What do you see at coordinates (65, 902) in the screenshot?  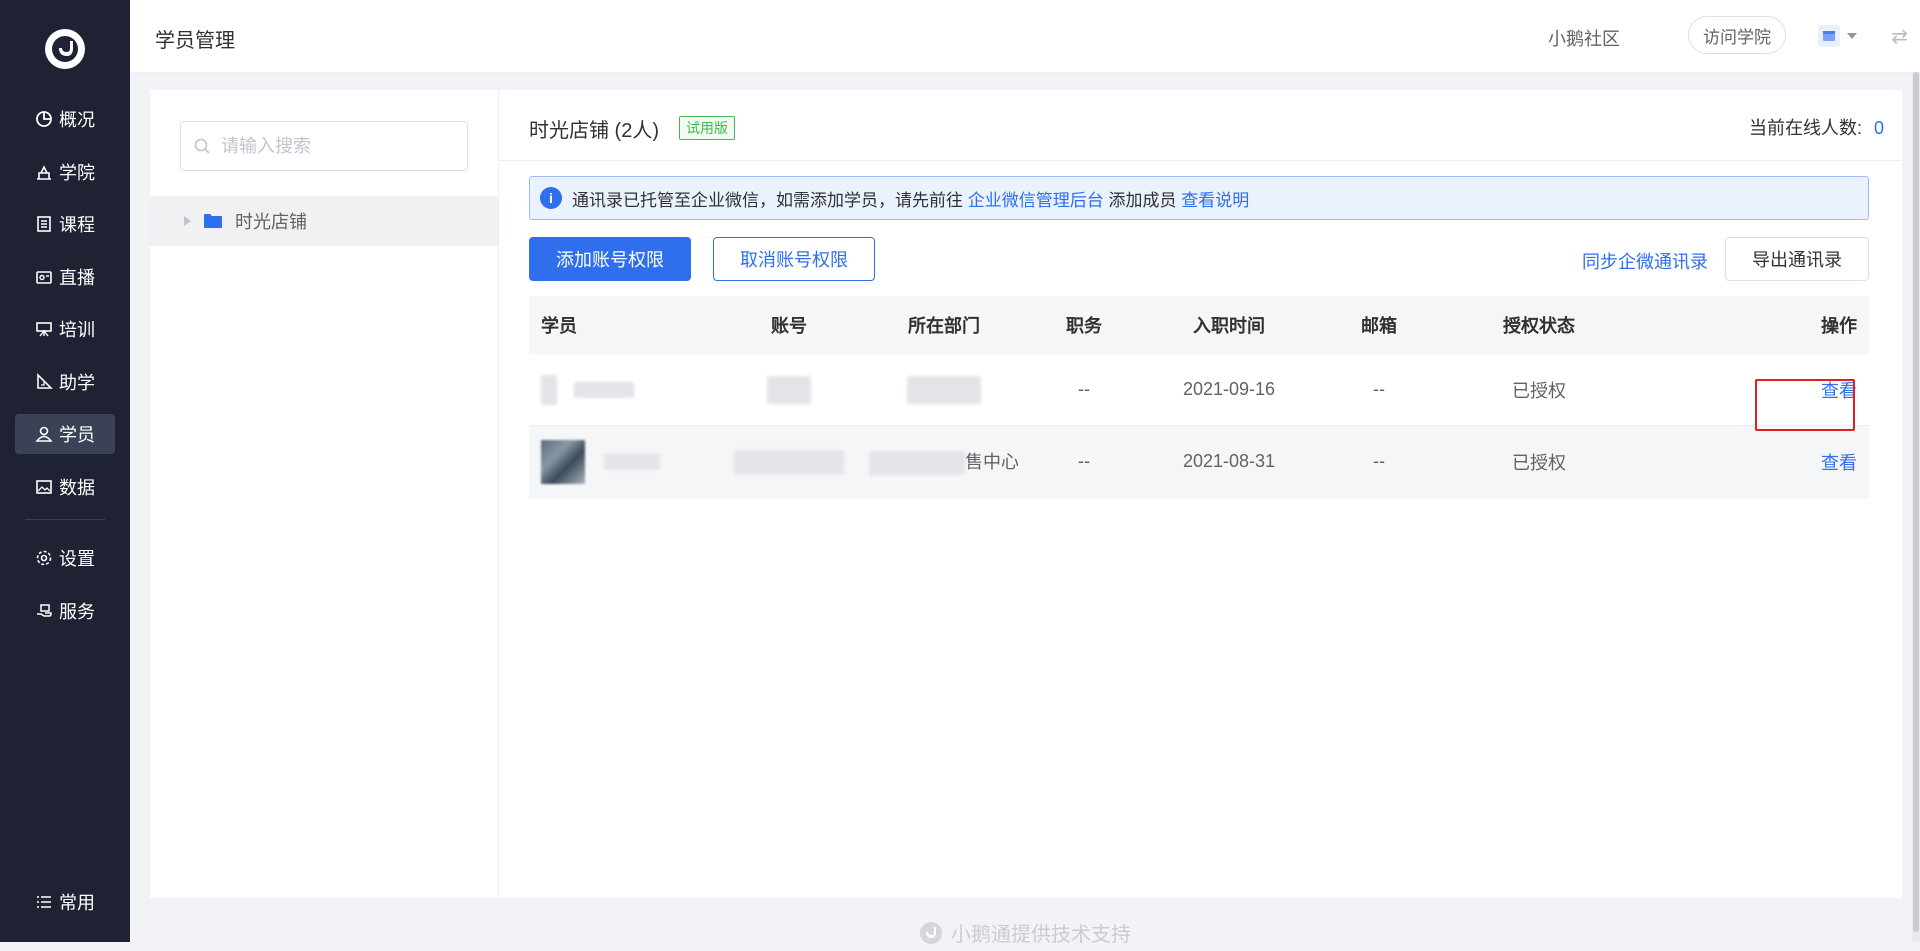 I see `sidebar-item-favorites: 常用` at bounding box center [65, 902].